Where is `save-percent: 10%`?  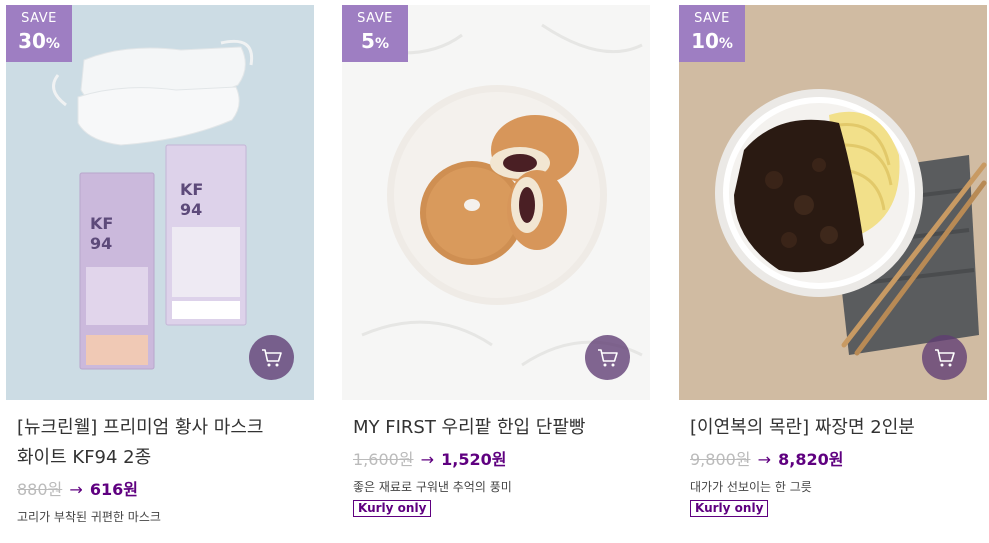
save-percent: 10% is located at coordinates (712, 41).